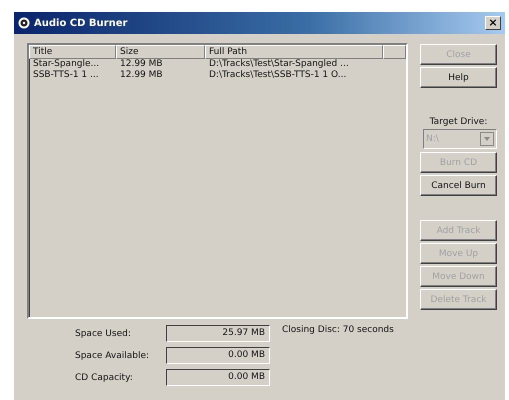  I want to click on disc-icon, so click(24, 23).